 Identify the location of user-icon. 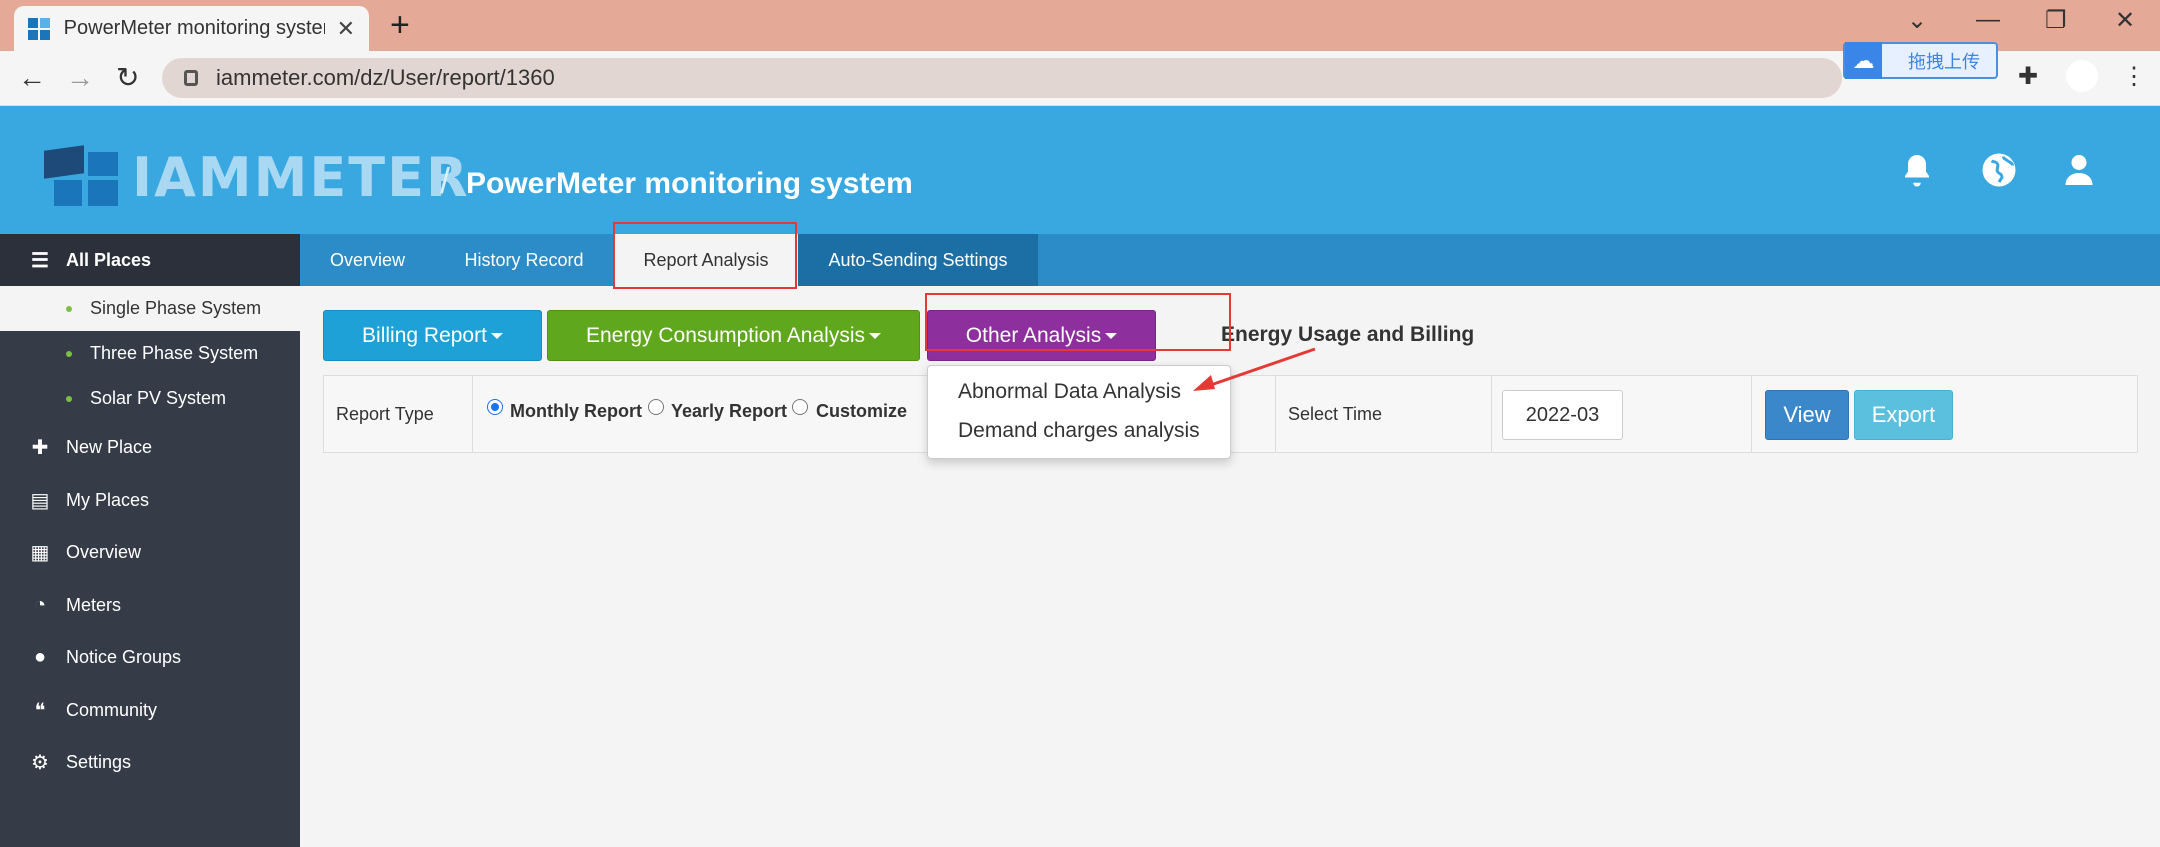
(2079, 170).